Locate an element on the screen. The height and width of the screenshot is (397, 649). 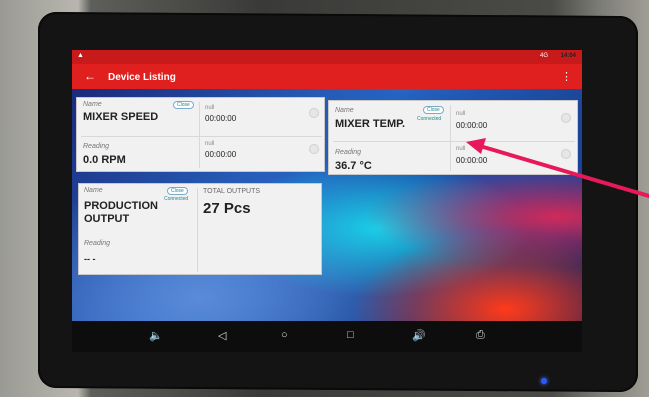
annotation-arrow-shaft is located at coordinates (563, 171).